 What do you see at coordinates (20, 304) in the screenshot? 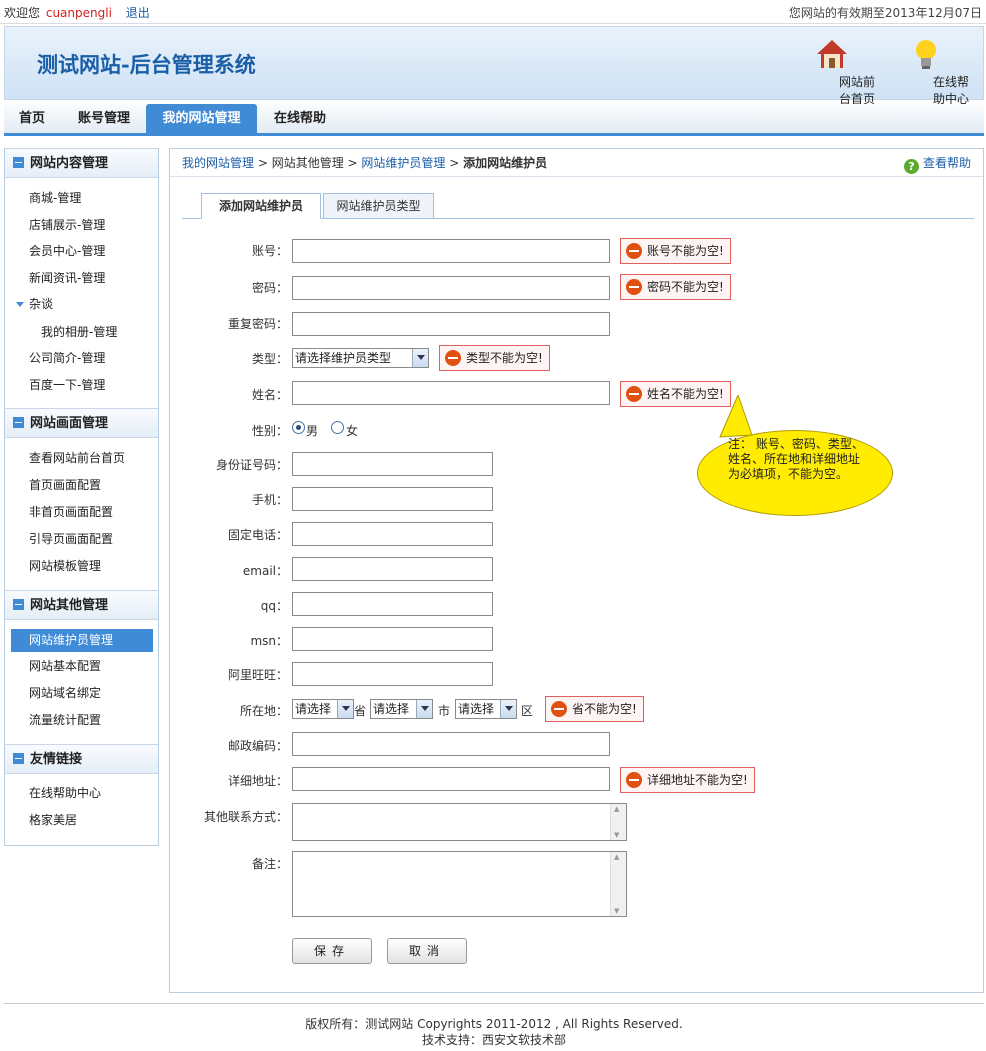
I see `expand-icon` at bounding box center [20, 304].